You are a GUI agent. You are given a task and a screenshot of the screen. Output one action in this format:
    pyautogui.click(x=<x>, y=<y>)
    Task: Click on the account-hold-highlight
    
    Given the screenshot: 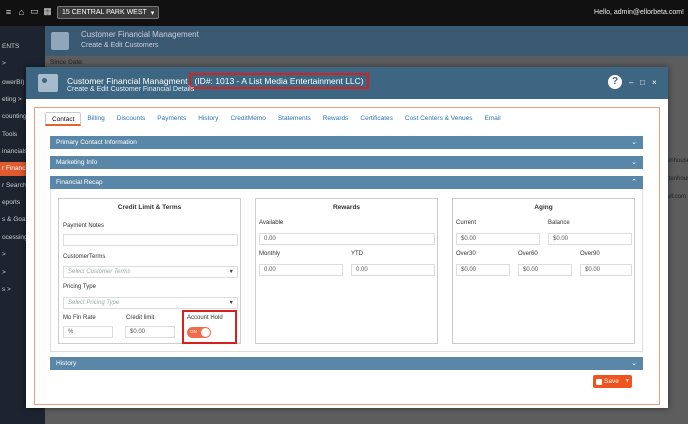 What is the action you would take?
    pyautogui.click(x=209, y=327)
    